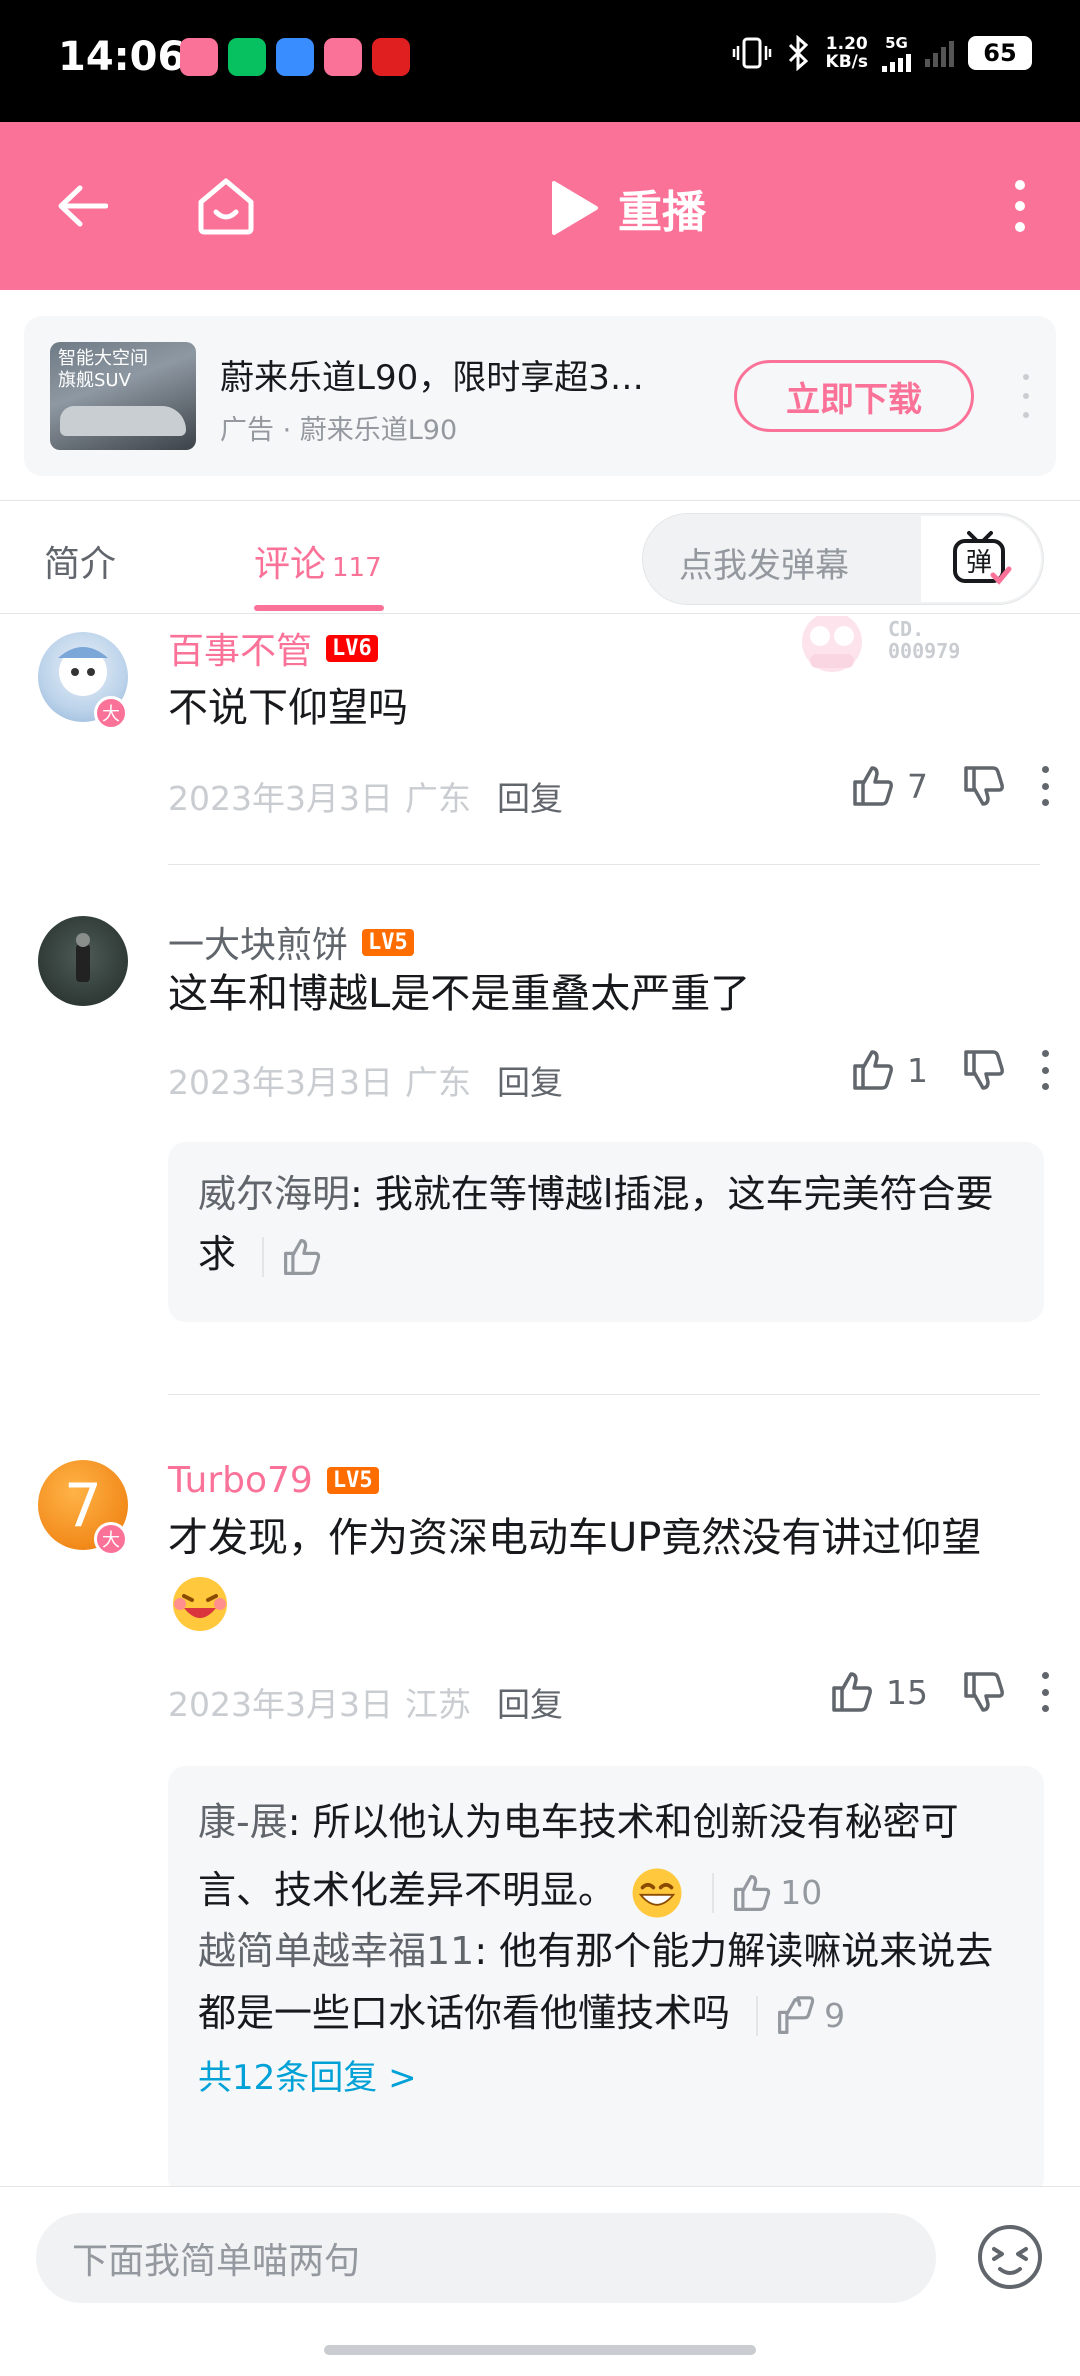 This screenshot has height=2376, width=1080. I want to click on reply-like-button, so click(292, 1256).